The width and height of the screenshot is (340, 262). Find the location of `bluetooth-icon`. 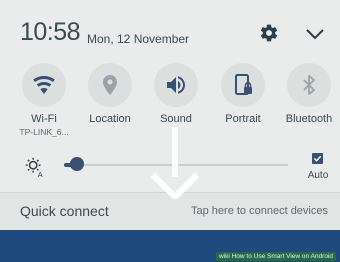

bluetooth-icon is located at coordinates (309, 85).